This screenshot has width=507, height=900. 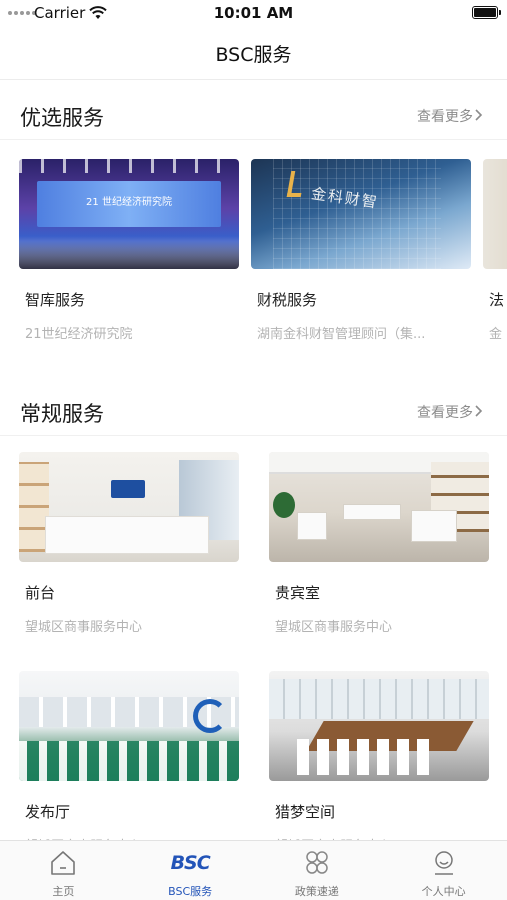 I want to click on regular-section-header: 常规服务 查看更多, so click(x=253, y=414).